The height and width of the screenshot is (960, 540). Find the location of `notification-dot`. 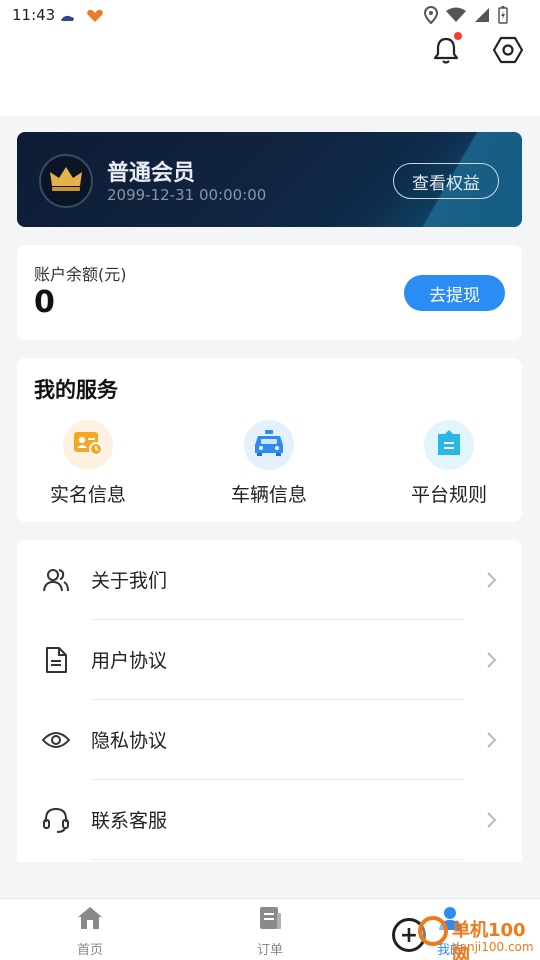

notification-dot is located at coordinates (458, 36).